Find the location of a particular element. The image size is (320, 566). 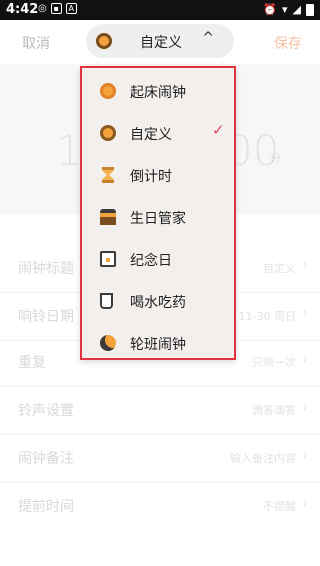

setting-label: 闹钟标题 is located at coordinates (46, 269).